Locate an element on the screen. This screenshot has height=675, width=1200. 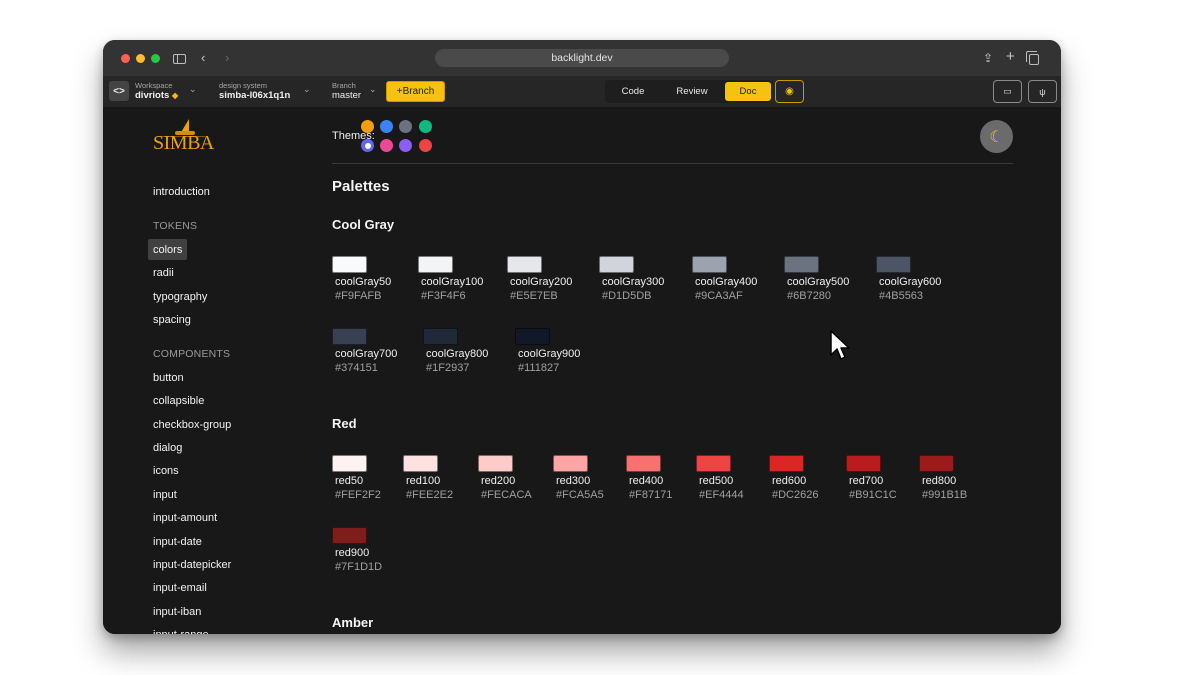
color-token: coolGray100 #F3F4F6 is located at coordinates (453, 280).